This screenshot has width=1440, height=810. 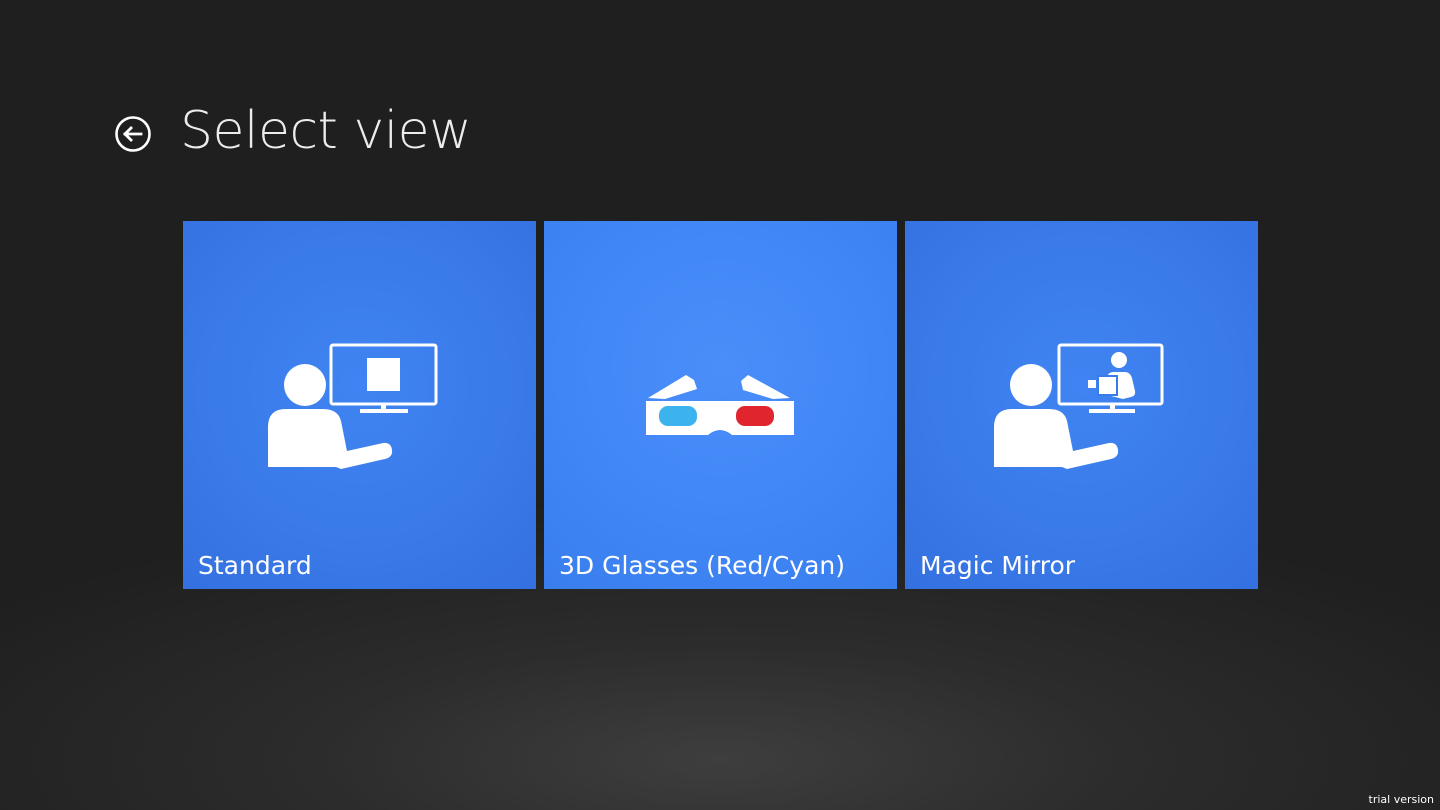 What do you see at coordinates (1401, 799) in the screenshot?
I see `trial-version-label: trial version` at bounding box center [1401, 799].